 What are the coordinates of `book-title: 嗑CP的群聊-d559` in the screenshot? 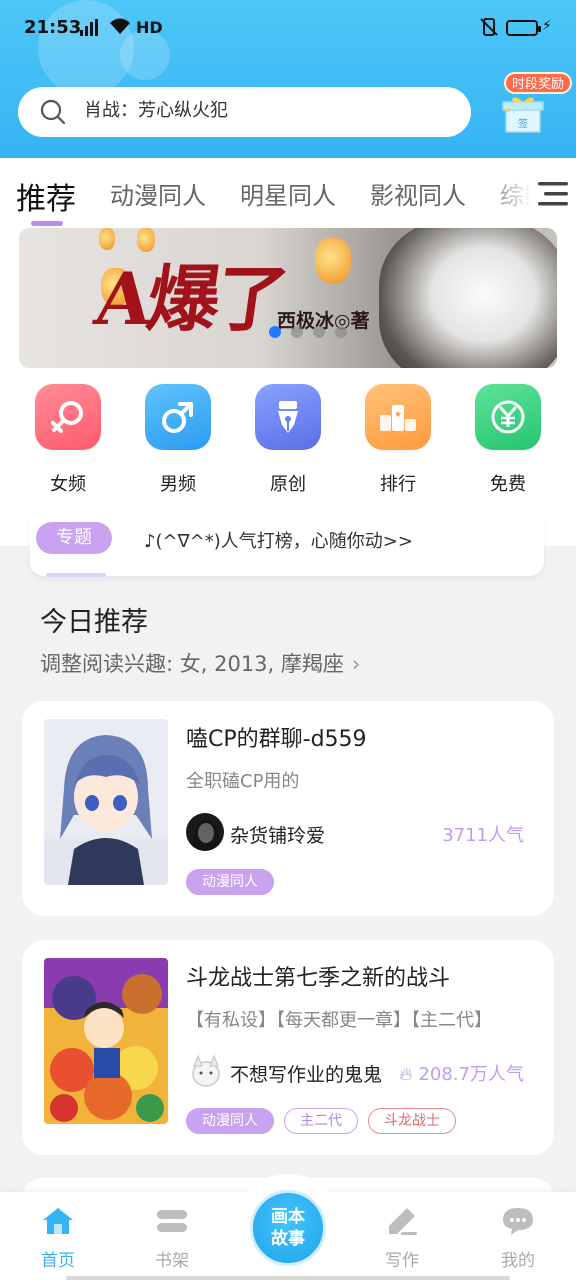 It's located at (276, 739).